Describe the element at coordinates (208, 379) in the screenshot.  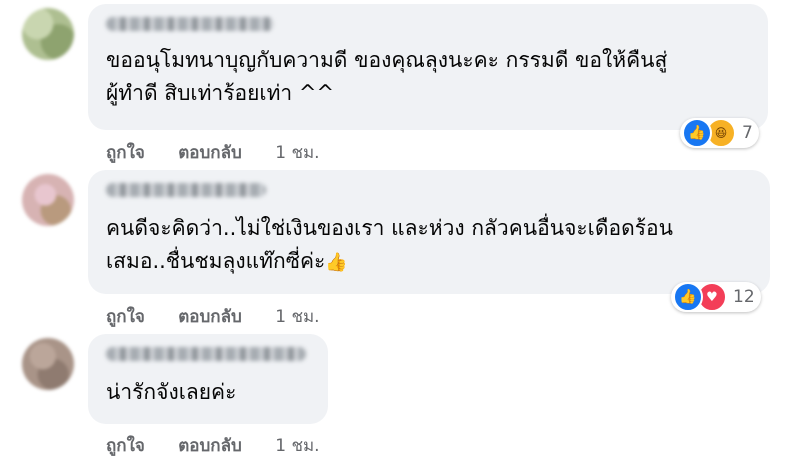
I see `comment-bubble: น่ารักจังเลยค่ะ` at that location.